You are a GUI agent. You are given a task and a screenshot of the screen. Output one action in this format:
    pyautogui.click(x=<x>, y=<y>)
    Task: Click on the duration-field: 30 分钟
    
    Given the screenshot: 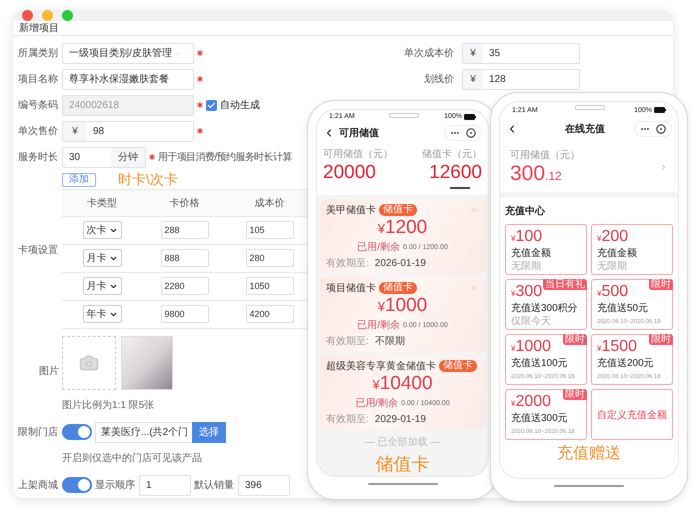 What is the action you would take?
    pyautogui.click(x=104, y=157)
    